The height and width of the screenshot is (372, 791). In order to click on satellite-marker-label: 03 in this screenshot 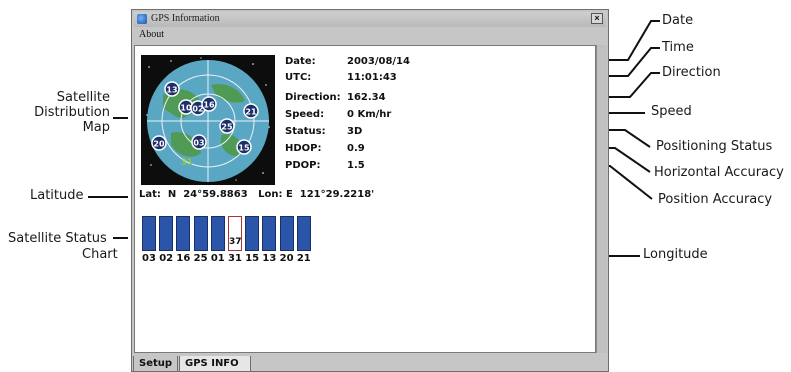, I will do `click(198, 143)`.